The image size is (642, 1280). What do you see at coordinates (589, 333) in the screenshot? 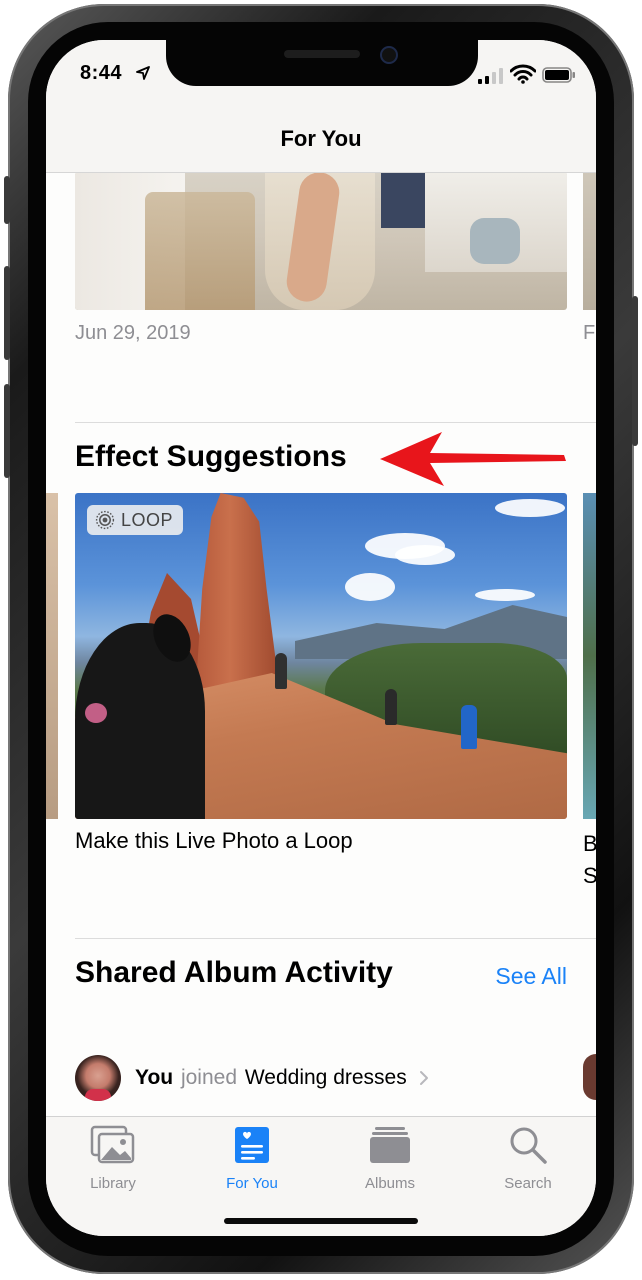
I see `next-memory-date-peek: F` at bounding box center [589, 333].